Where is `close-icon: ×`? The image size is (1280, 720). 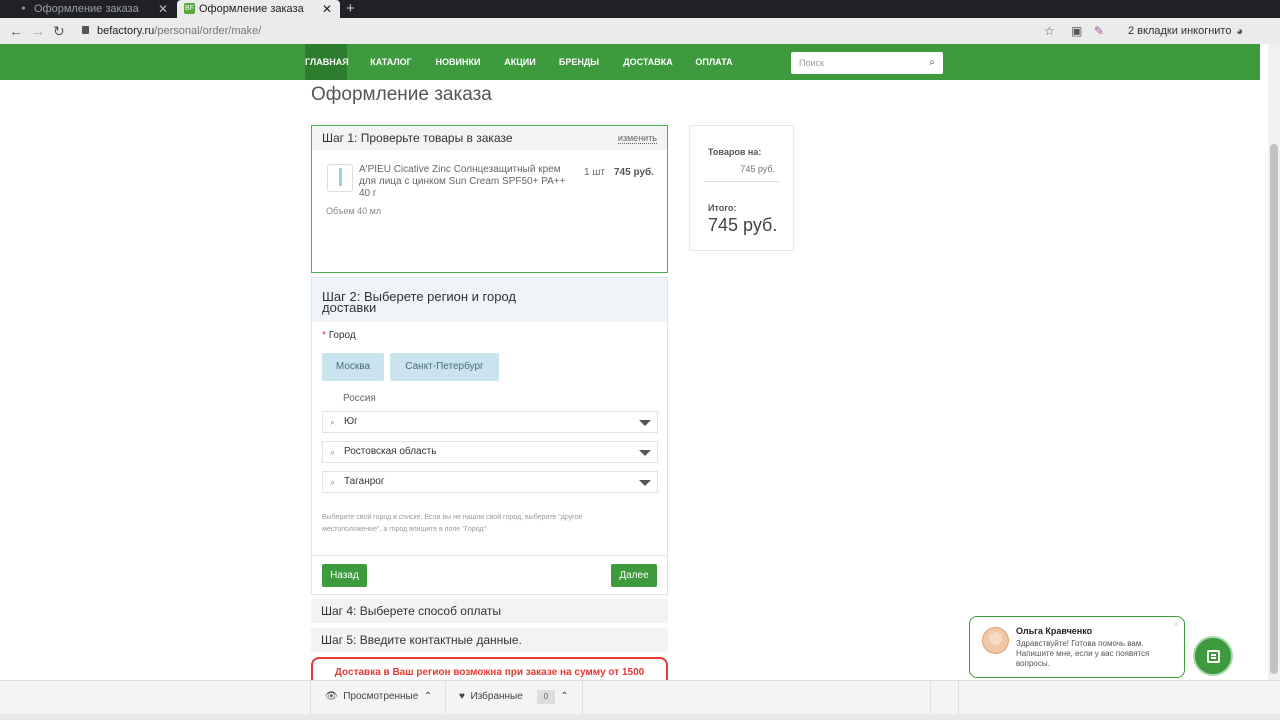 close-icon: × is located at coordinates (1176, 624).